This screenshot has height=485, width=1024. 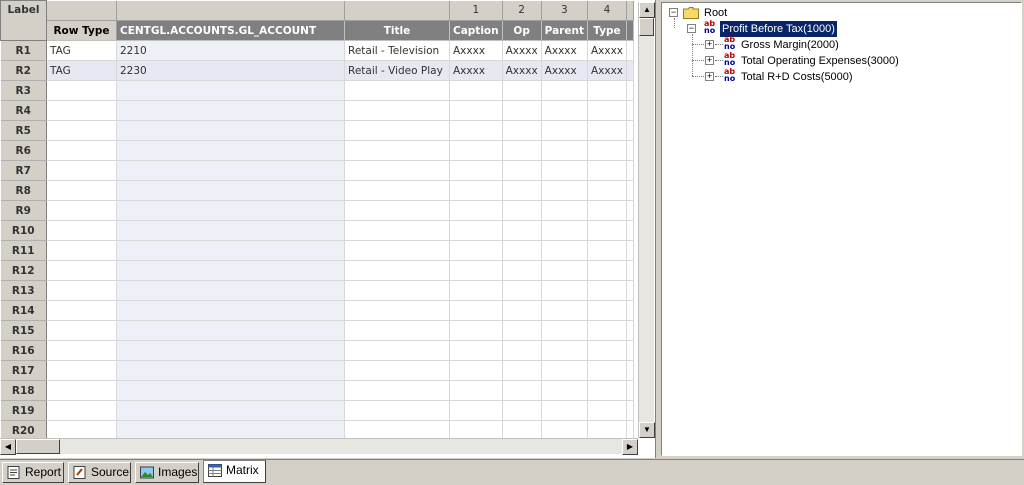 What do you see at coordinates (167, 472) in the screenshot?
I see `tab-images: Images` at bounding box center [167, 472].